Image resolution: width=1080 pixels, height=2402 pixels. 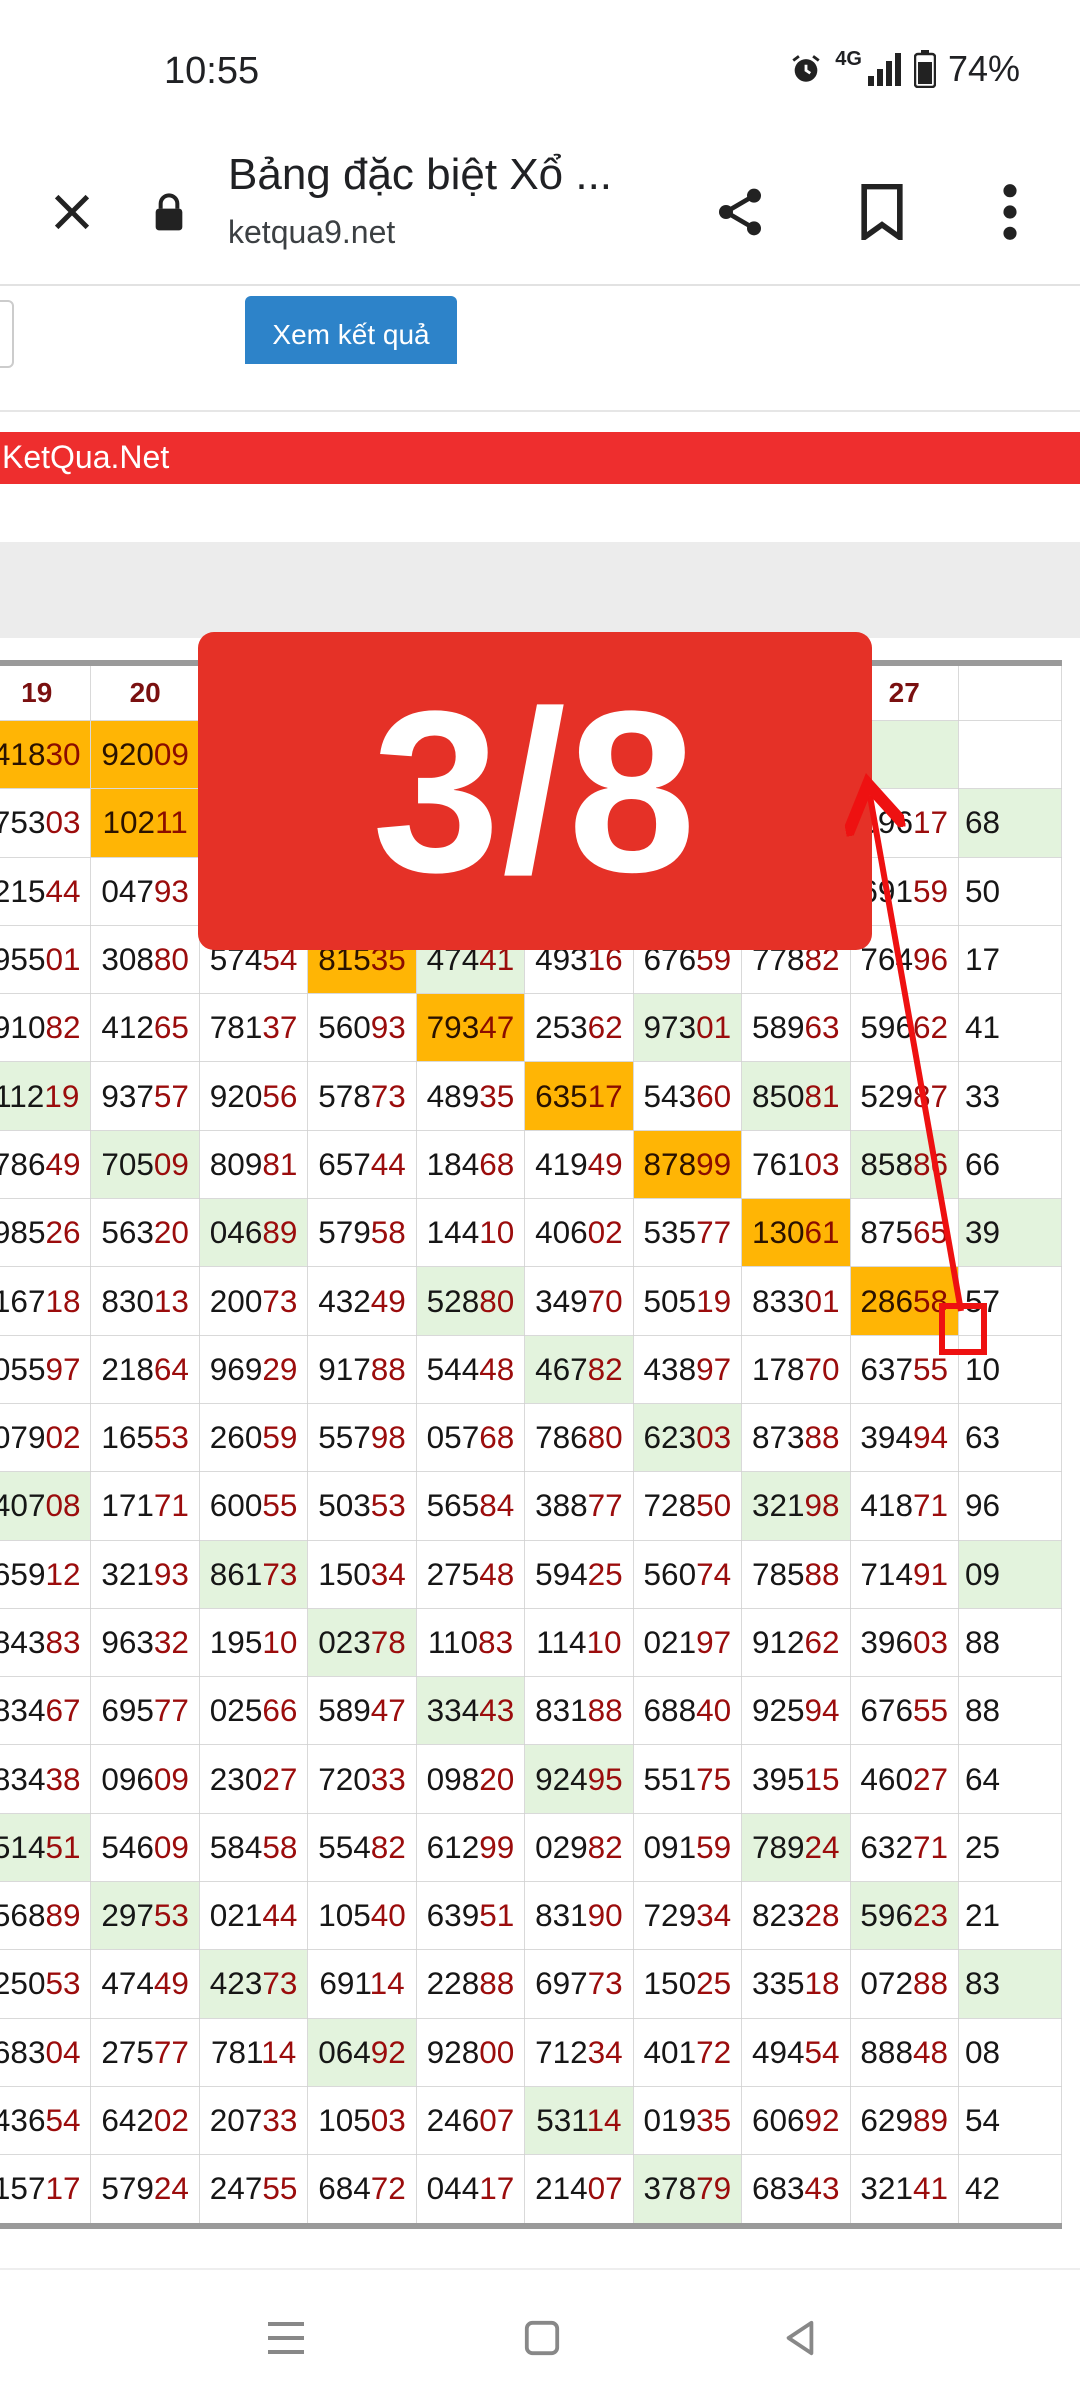 What do you see at coordinates (362, 1233) in the screenshot?
I see `table-cell: 57958` at bounding box center [362, 1233].